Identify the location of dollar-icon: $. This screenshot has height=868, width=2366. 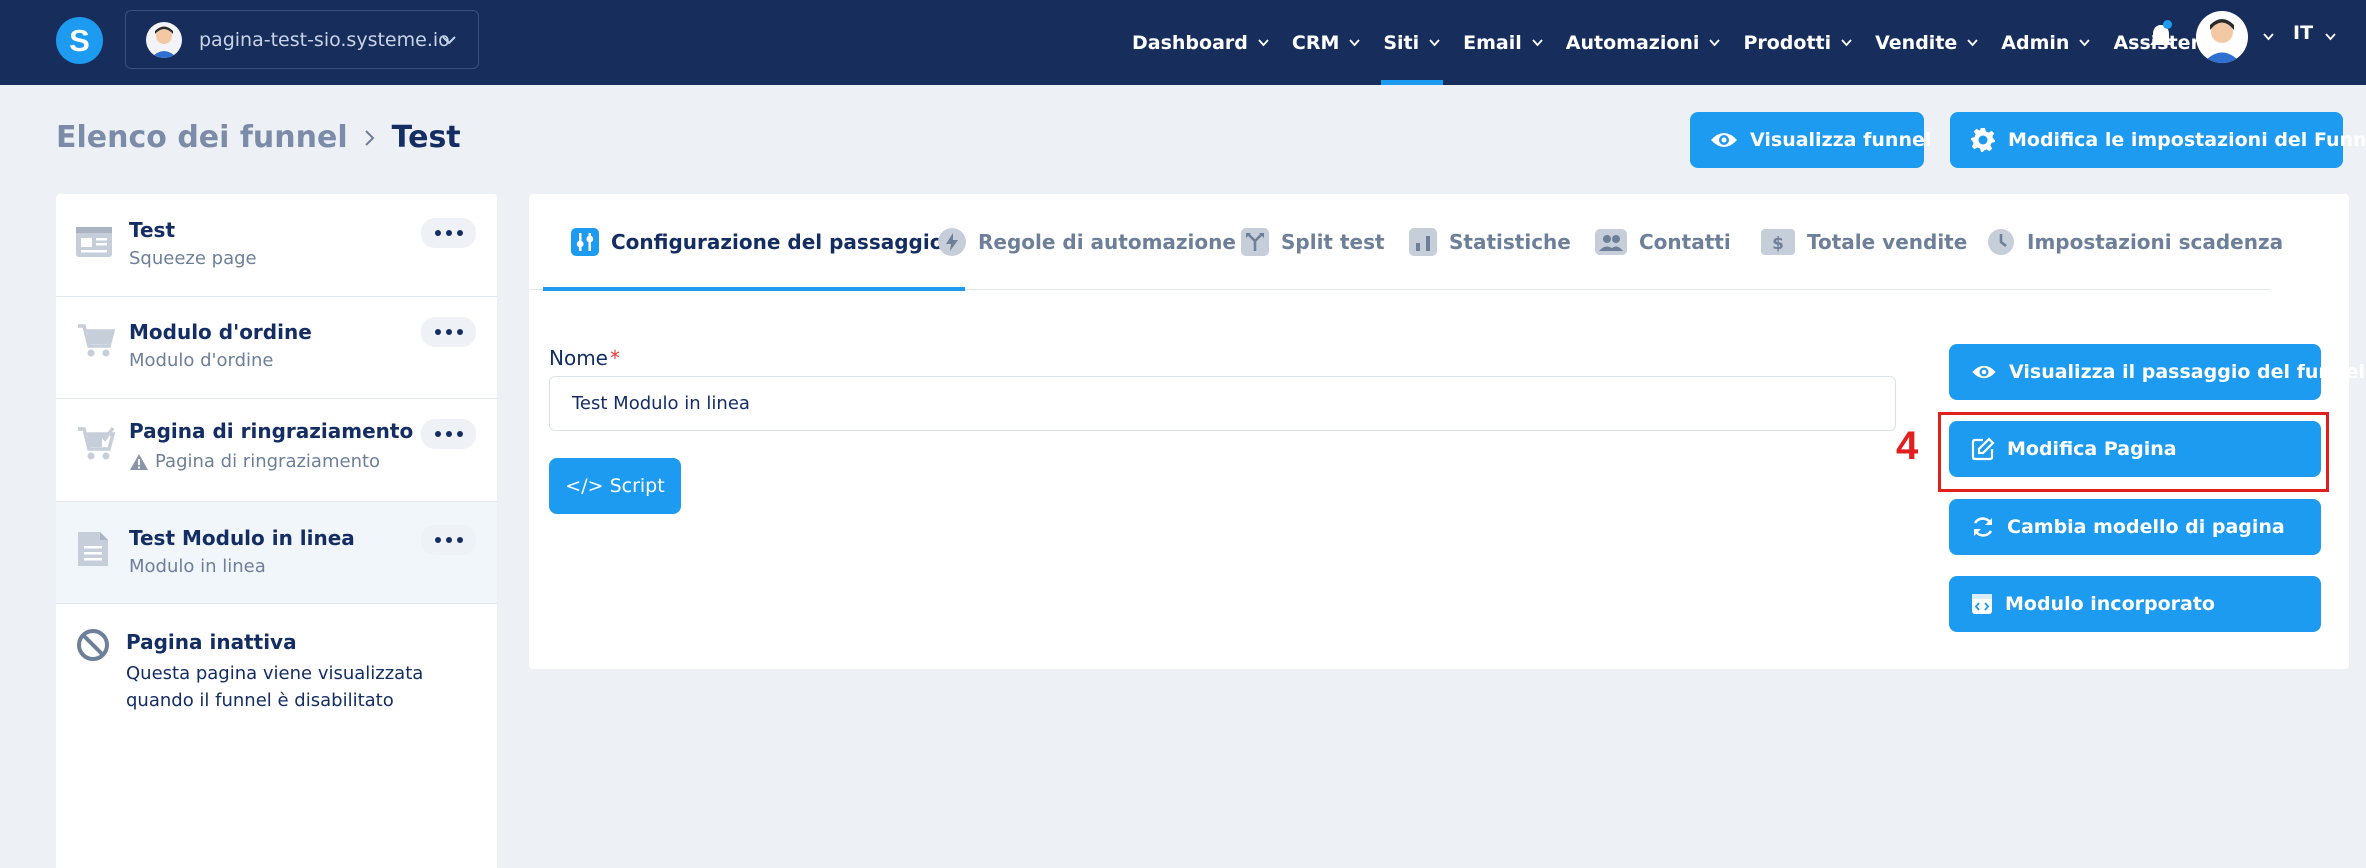
(1778, 242).